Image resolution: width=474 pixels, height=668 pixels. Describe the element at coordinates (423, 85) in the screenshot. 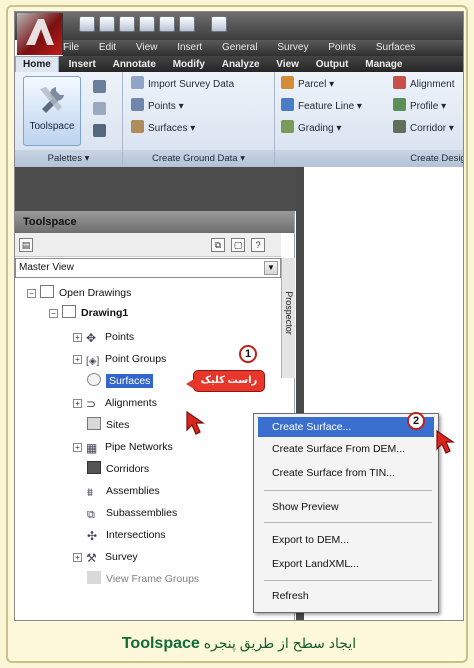

I see `alignment-button: Alignment` at that location.